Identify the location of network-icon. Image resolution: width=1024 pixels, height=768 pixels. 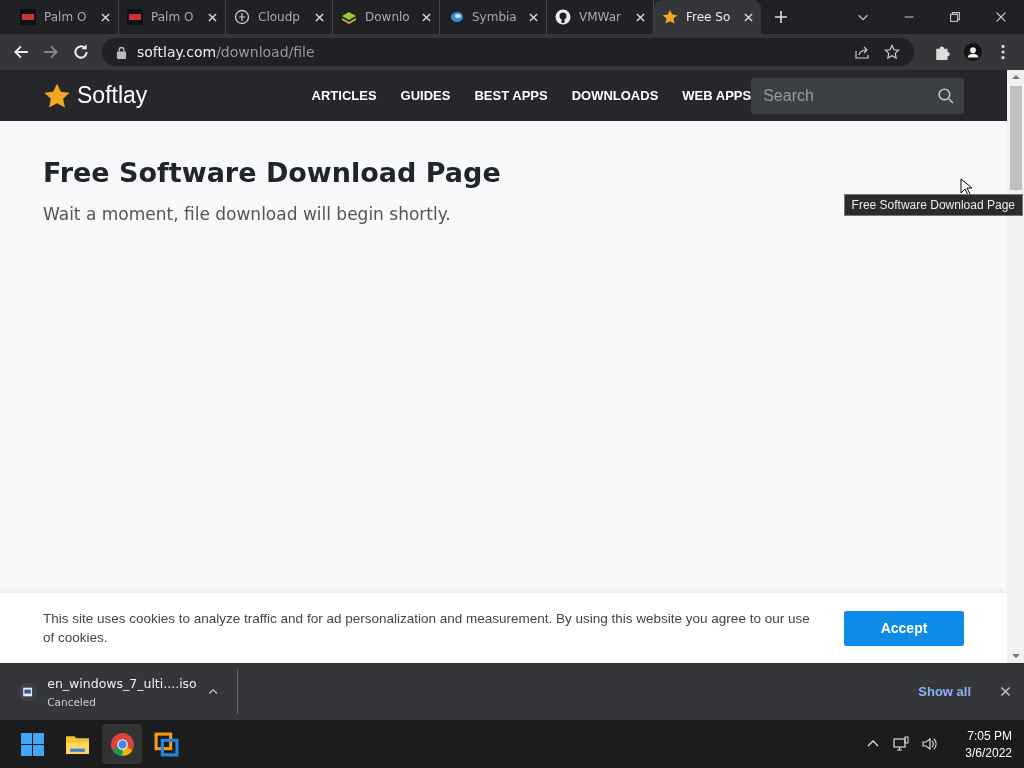
(901, 744).